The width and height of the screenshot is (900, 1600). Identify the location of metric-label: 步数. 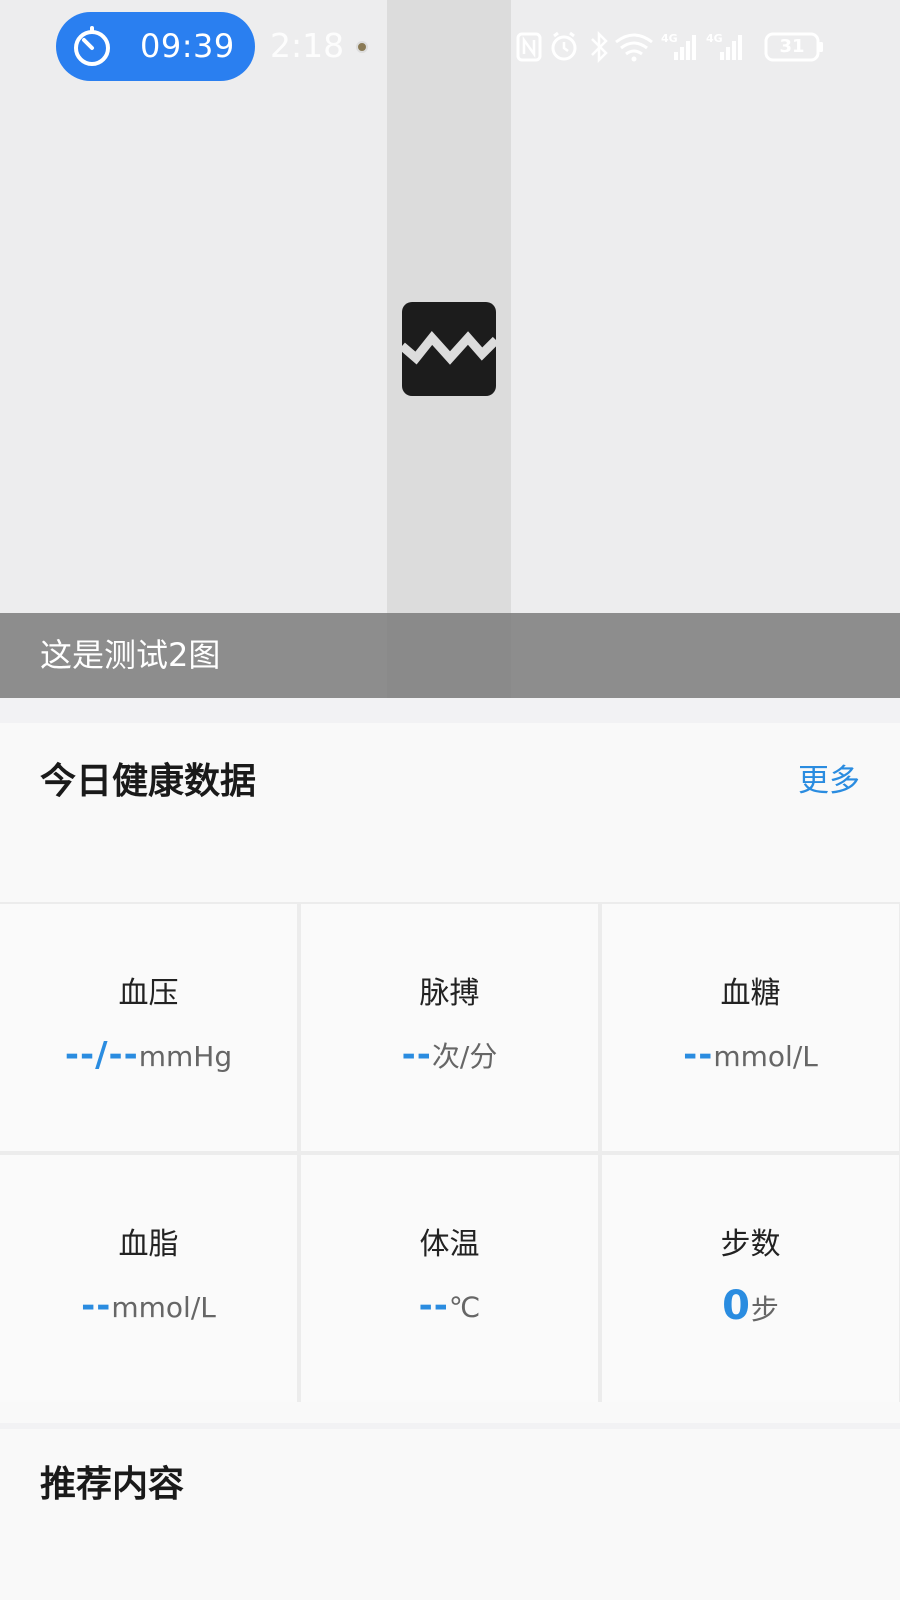
(750, 1244).